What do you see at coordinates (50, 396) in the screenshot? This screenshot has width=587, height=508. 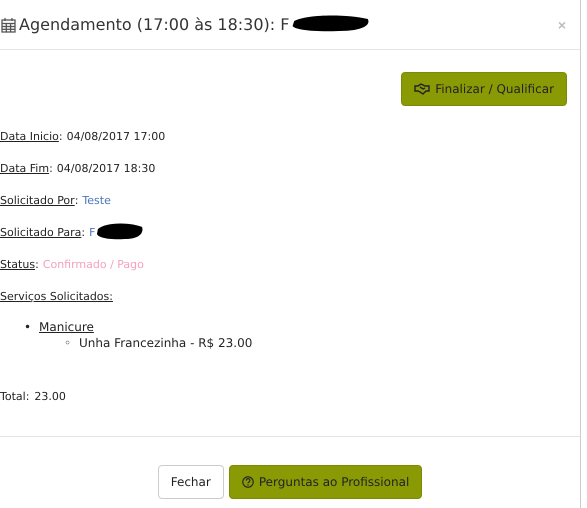 I see `total-value: 23.00` at bounding box center [50, 396].